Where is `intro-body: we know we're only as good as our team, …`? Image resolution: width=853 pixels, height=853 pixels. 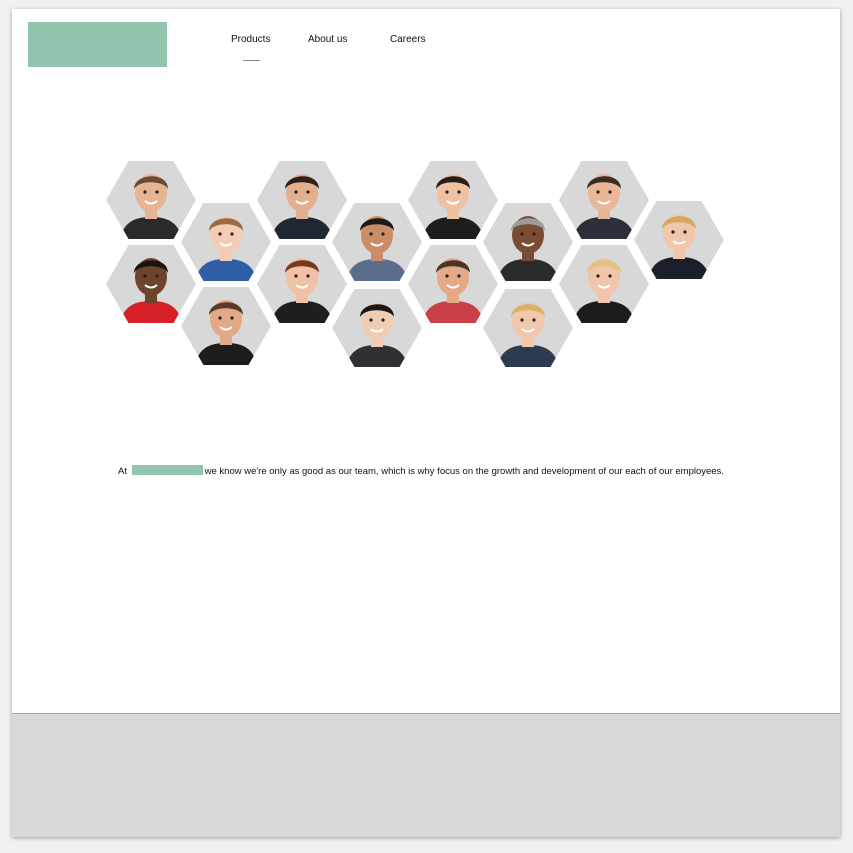
intro-body: we know we're only as good as our team, … is located at coordinates (464, 471).